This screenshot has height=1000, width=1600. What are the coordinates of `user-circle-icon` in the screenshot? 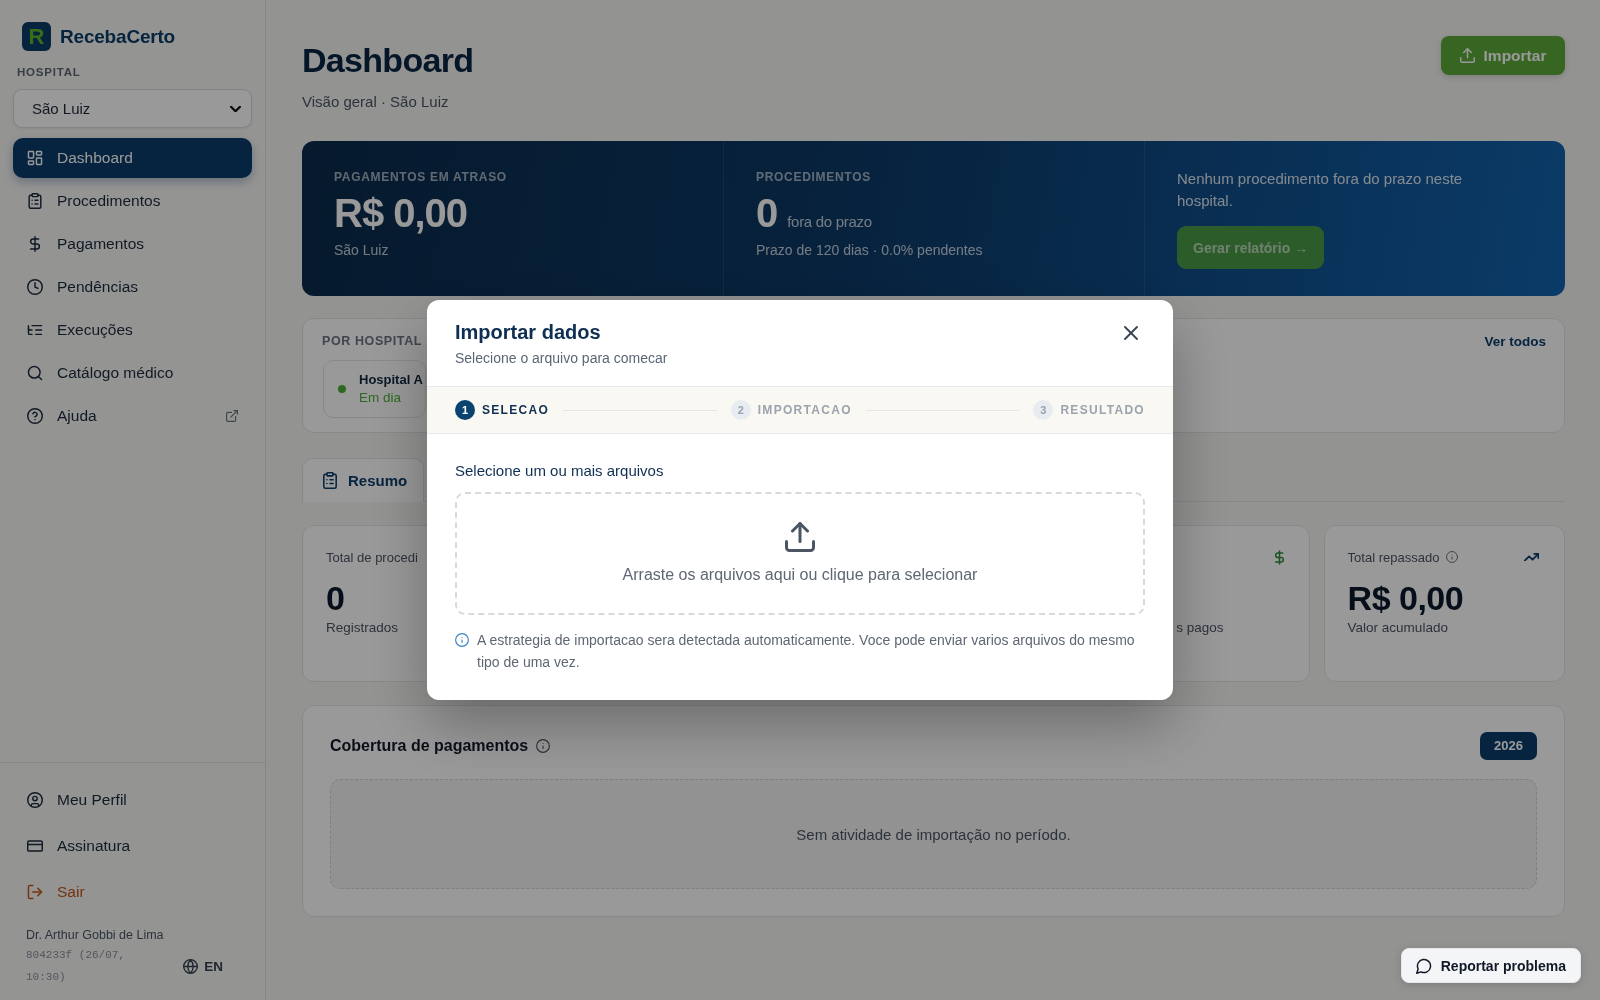 It's located at (35, 800).